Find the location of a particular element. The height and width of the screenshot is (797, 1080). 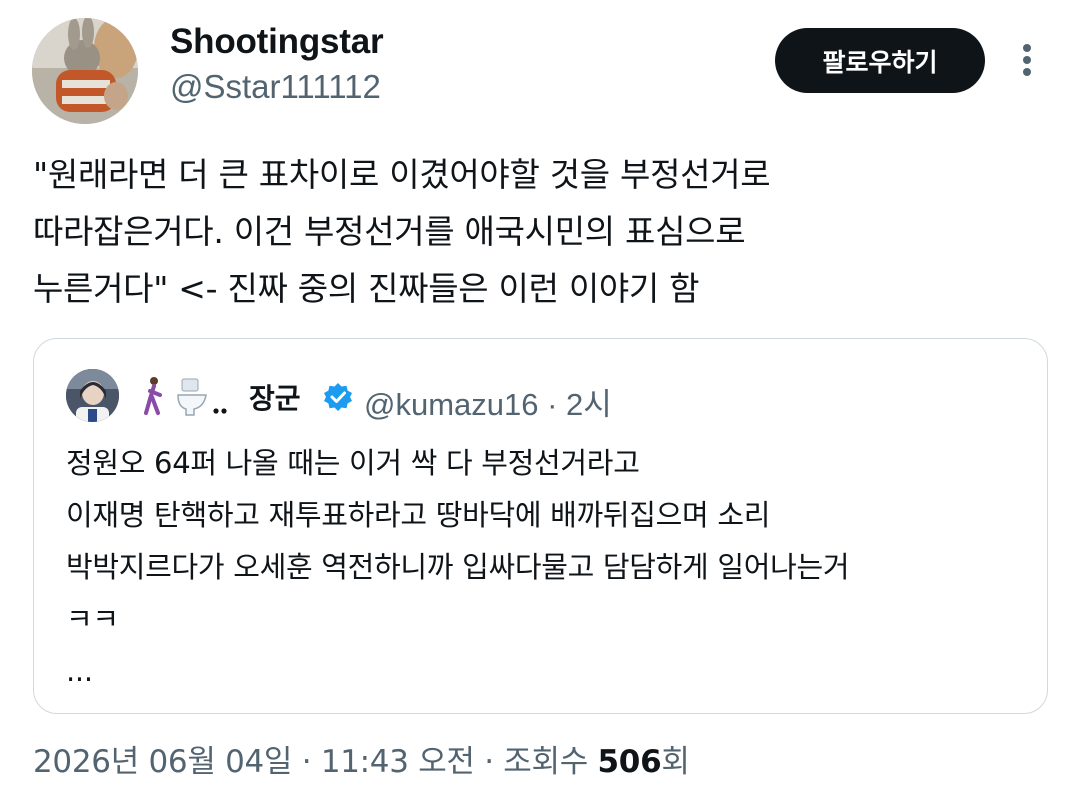

rabbit-avatar-image is located at coordinates (85, 71).